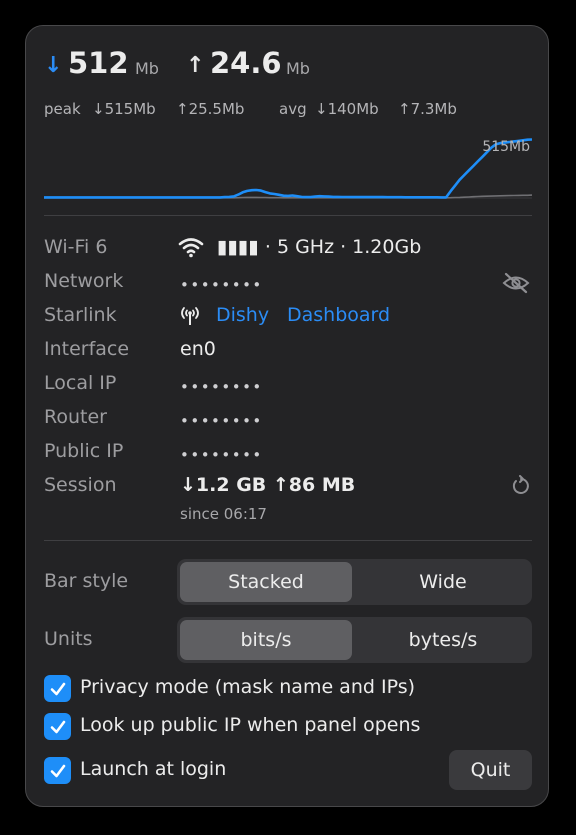 This screenshot has width=576, height=835. I want to click on lookup-public-ip-checkbox, so click(57, 726).